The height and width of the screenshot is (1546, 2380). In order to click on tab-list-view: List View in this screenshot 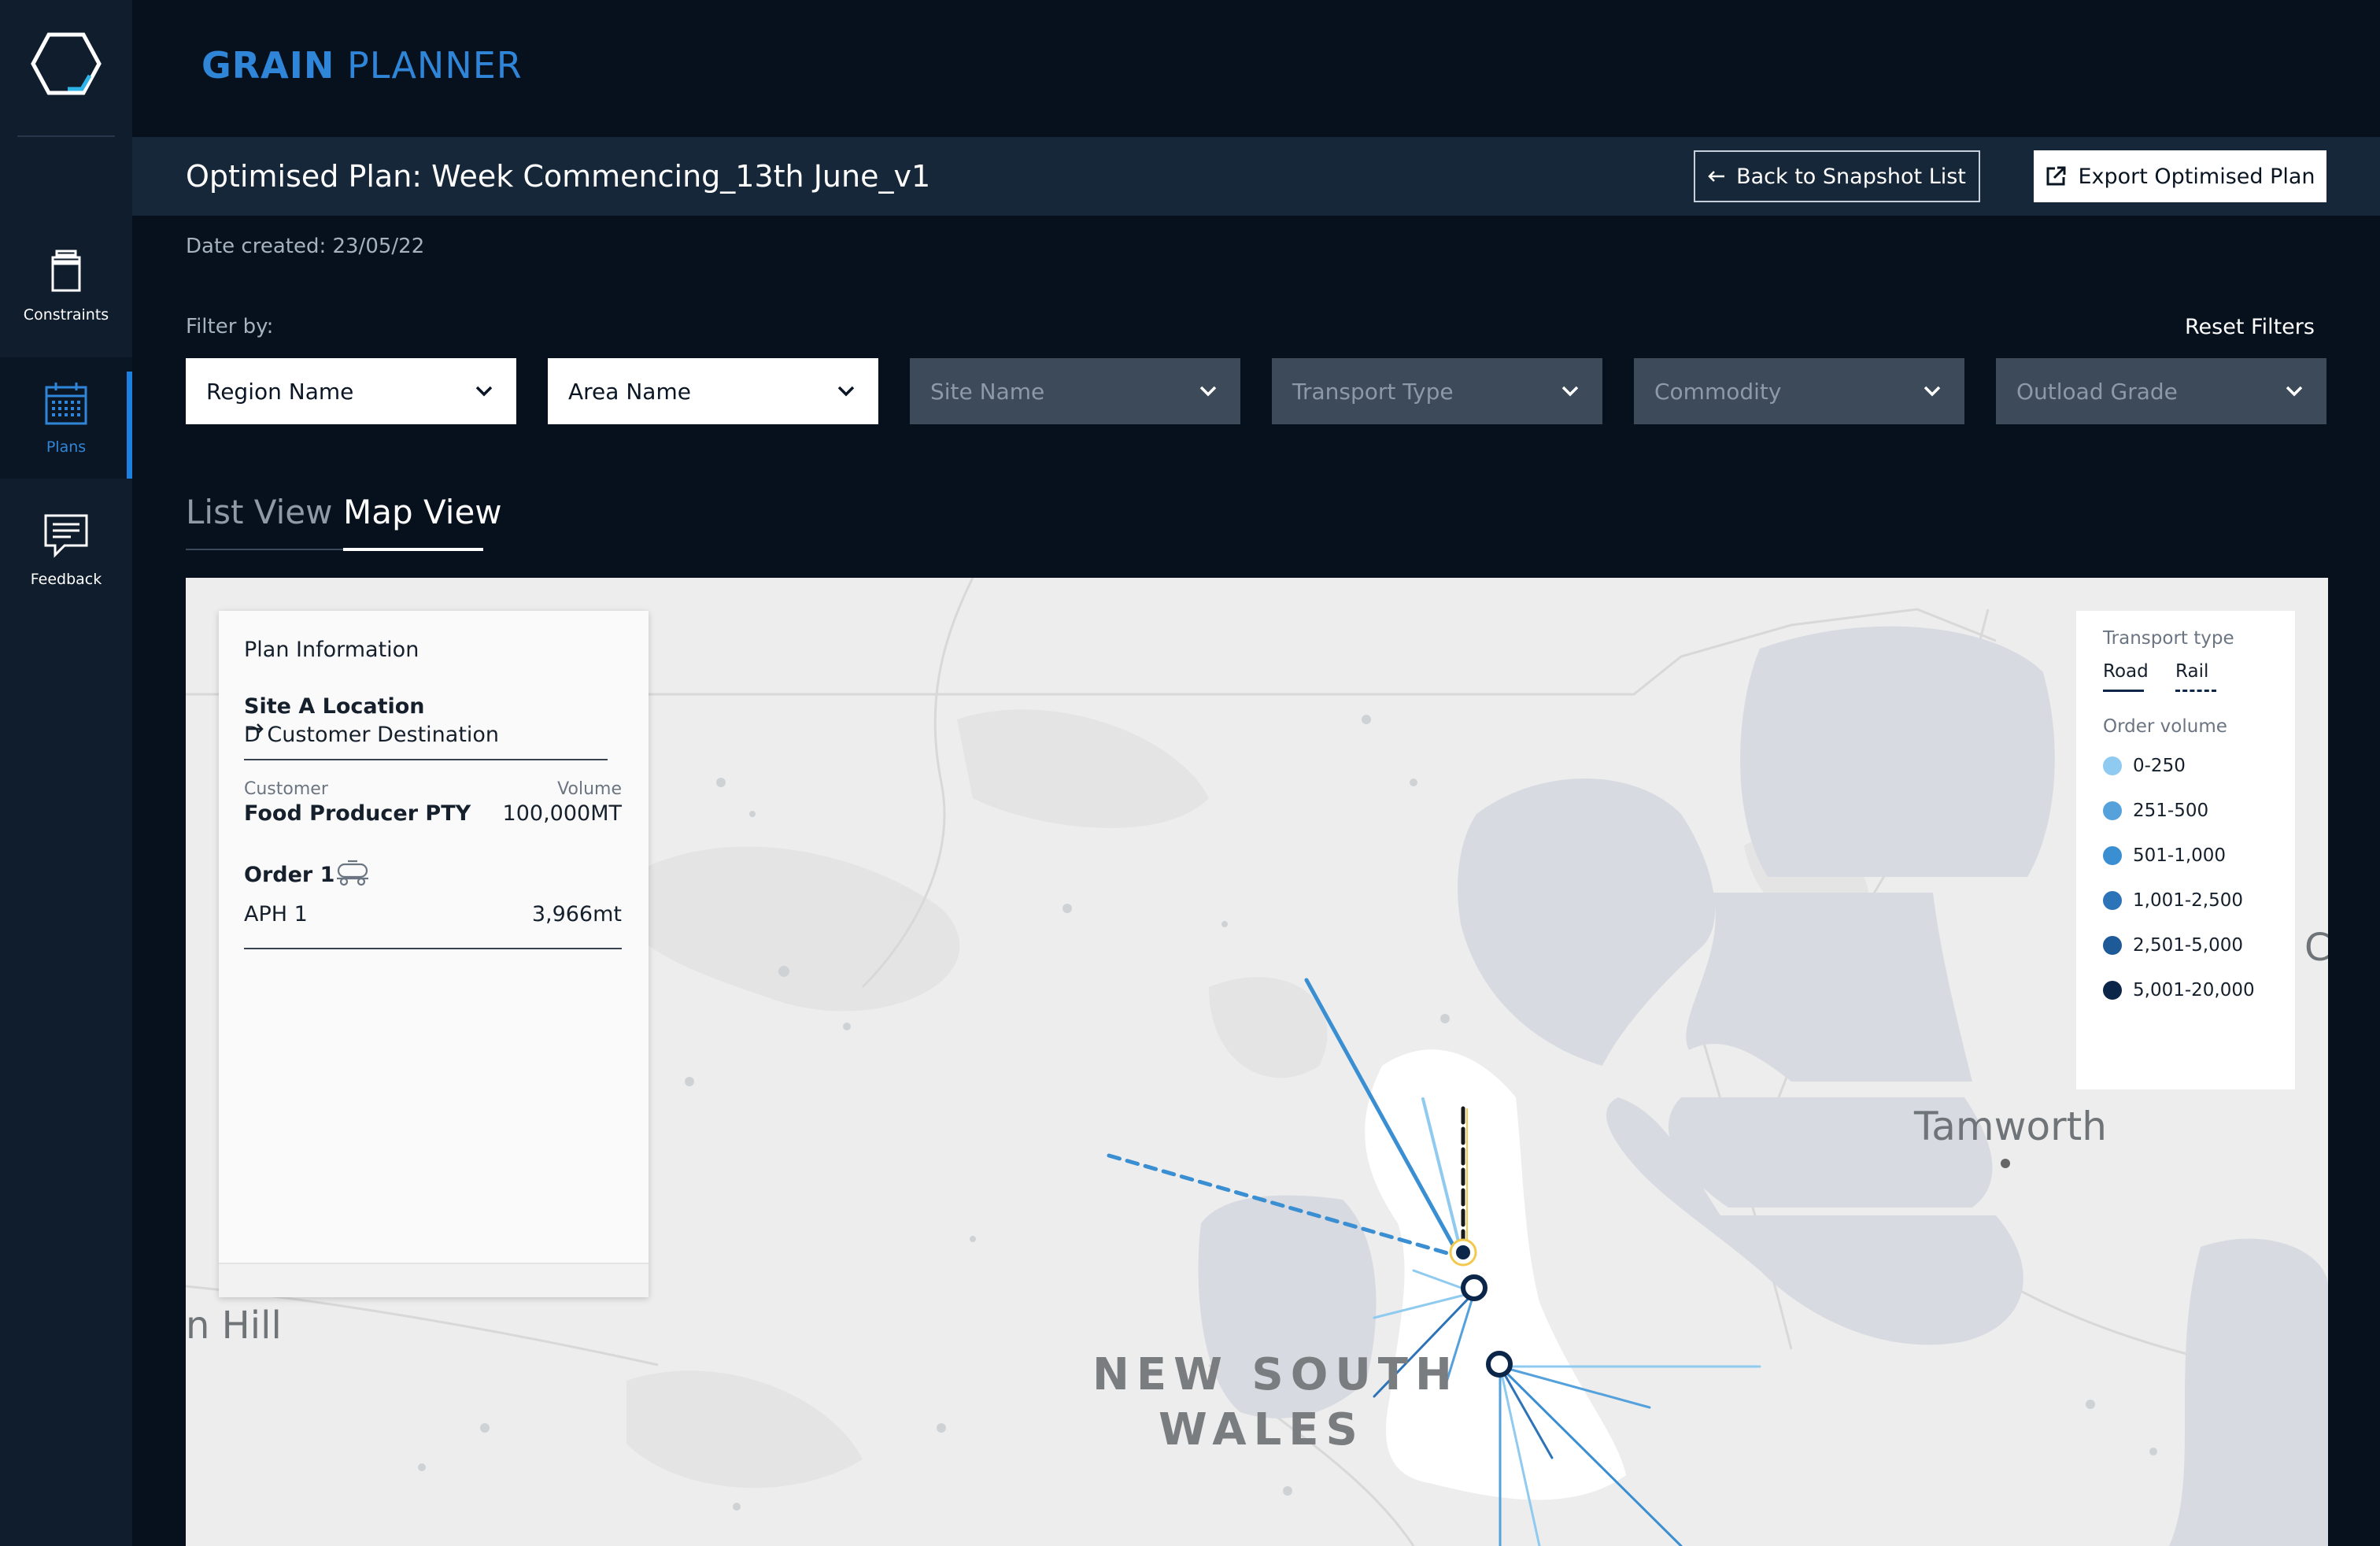, I will do `click(259, 512)`.